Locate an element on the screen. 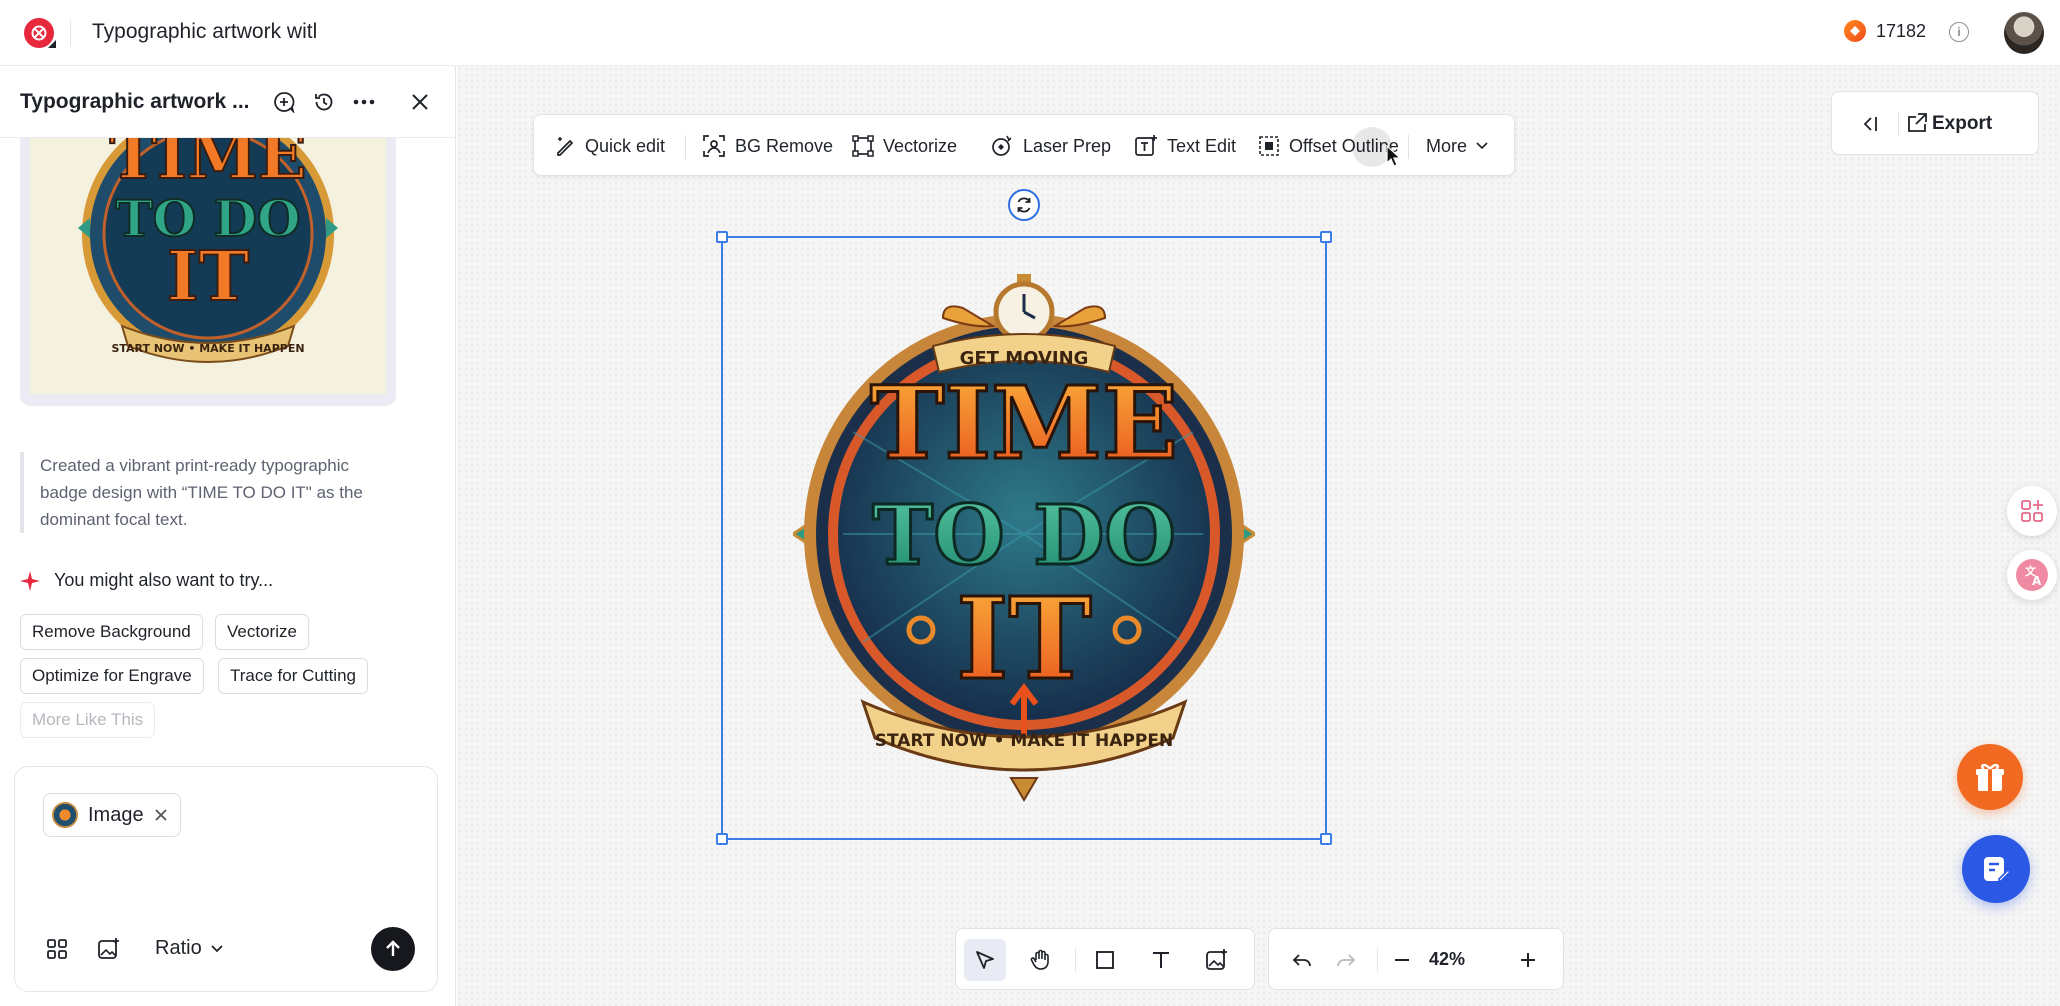 This screenshot has width=2060, height=1006. add-image-tool is located at coordinates (1217, 960).